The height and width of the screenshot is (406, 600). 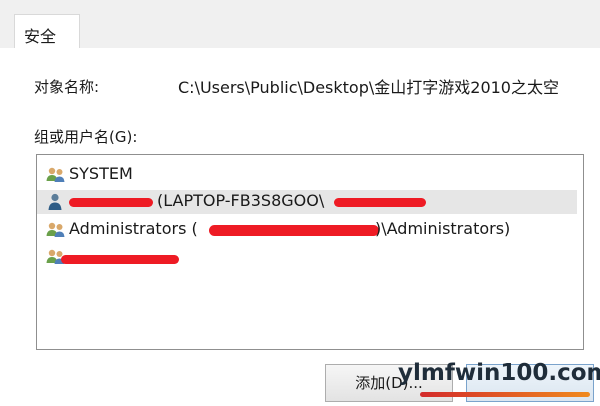 What do you see at coordinates (307, 175) in the screenshot?
I see `list-item: SYSTEM` at bounding box center [307, 175].